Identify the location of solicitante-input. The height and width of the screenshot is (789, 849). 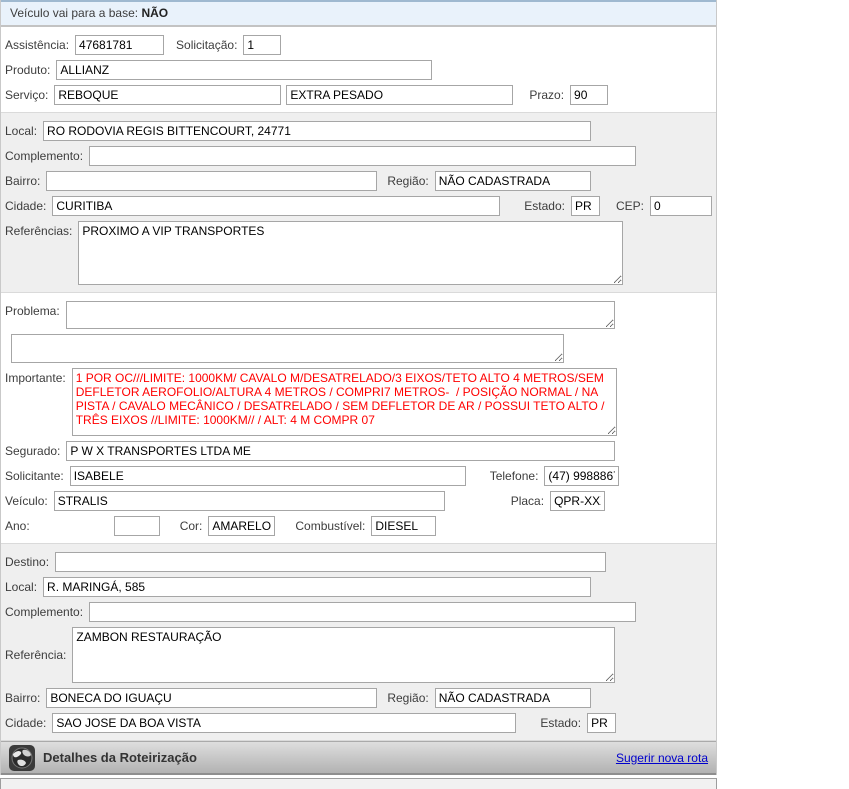
(267, 476).